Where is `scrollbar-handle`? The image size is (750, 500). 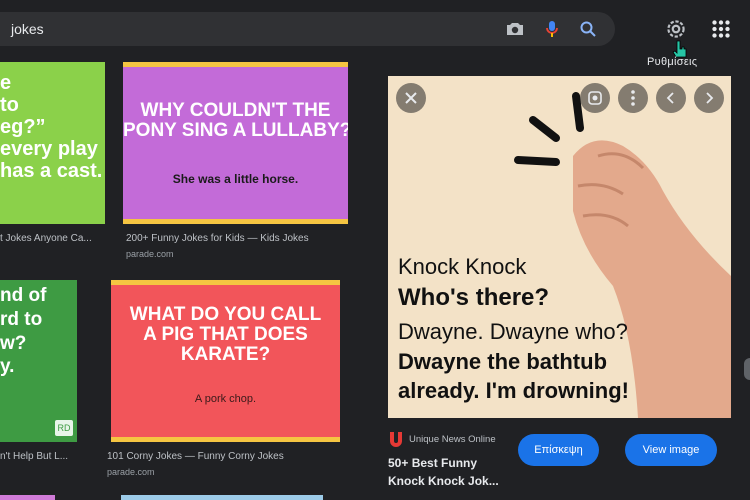
scrollbar-handle is located at coordinates (747, 369).